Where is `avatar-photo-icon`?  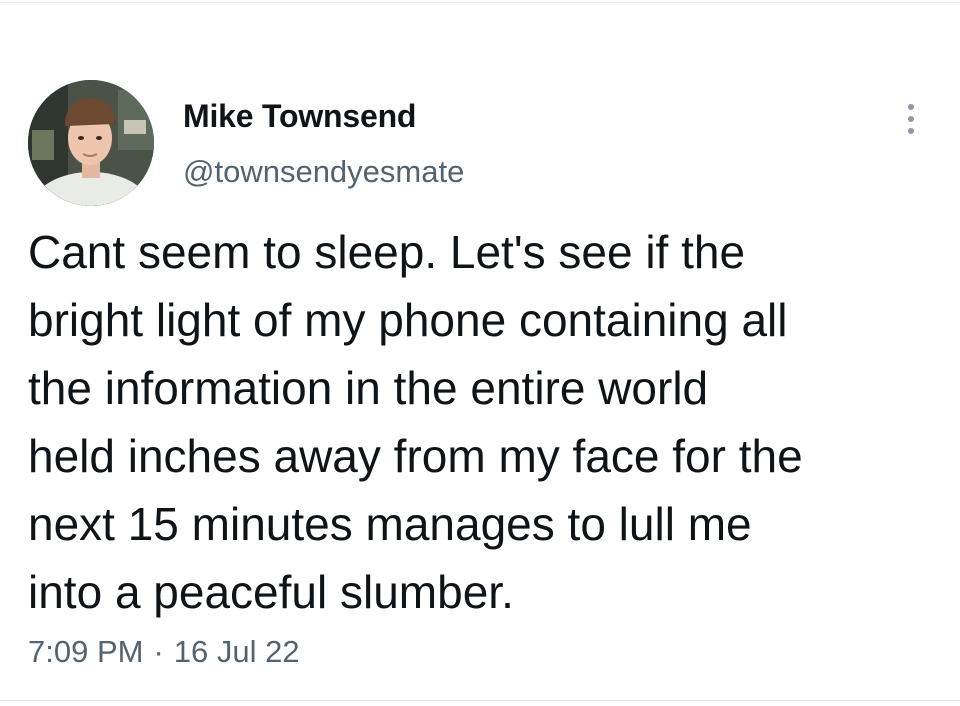
avatar-photo-icon is located at coordinates (91, 143).